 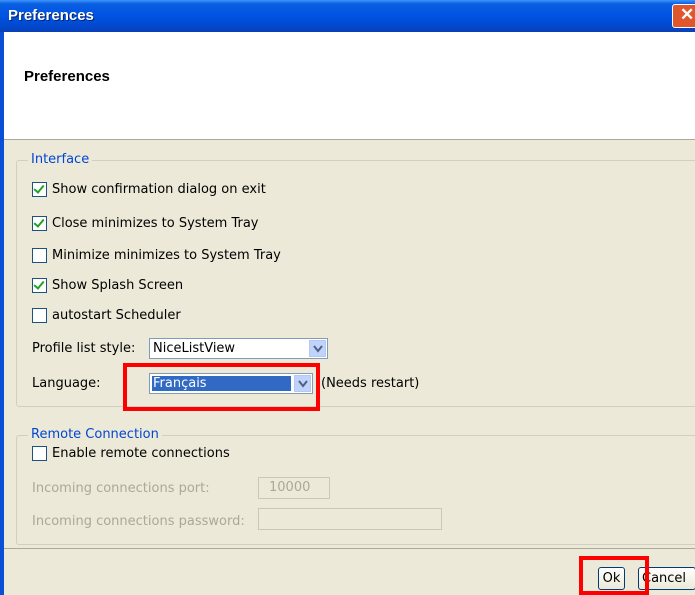 I want to click on checkbox-label: Show confirmation dialog on exit, so click(x=159, y=189).